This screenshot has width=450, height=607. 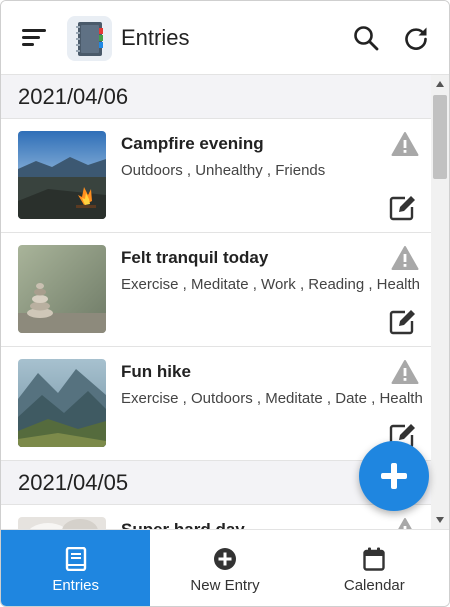 I want to click on entry-tags: Outdoors , Unhealthy , Friends, so click(x=223, y=170).